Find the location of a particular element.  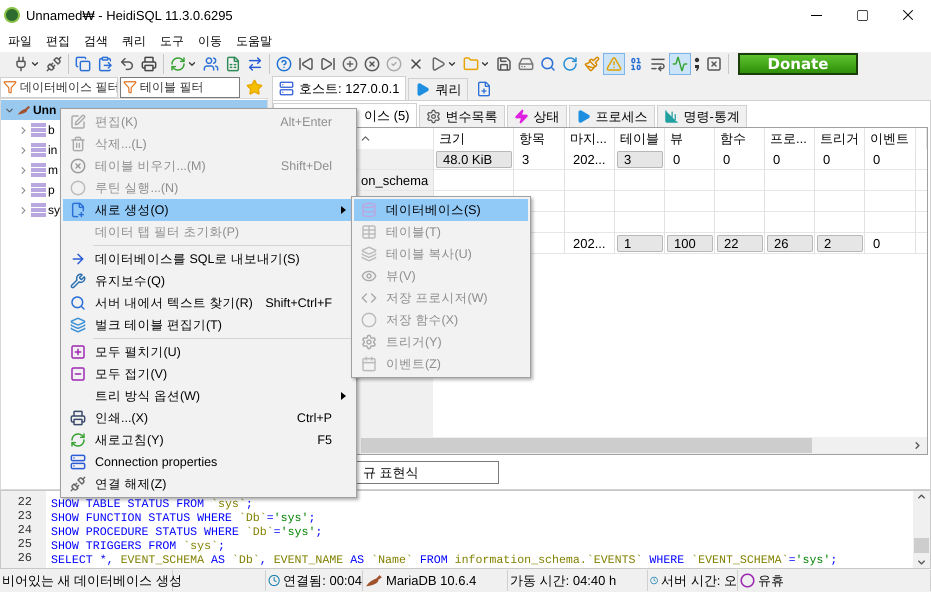

code-line: SHOW TRIGGERS FROM `sys`; is located at coordinates (138, 547).